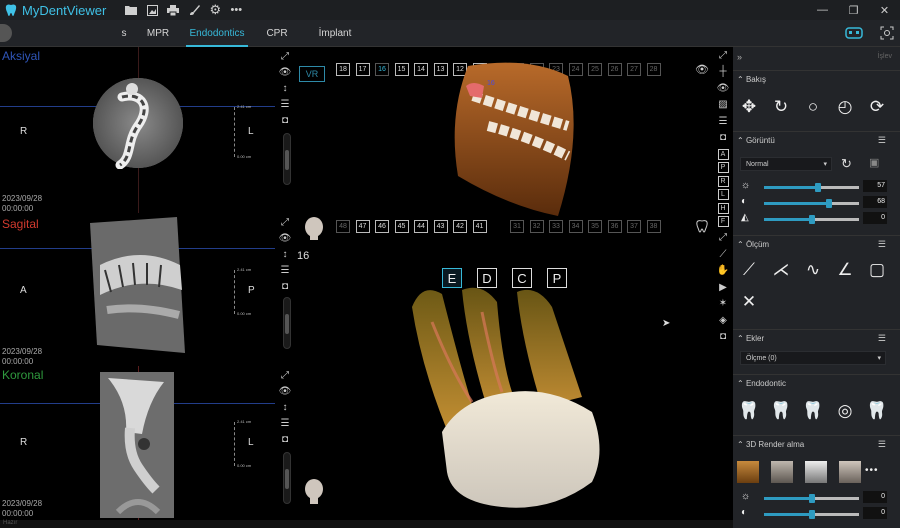  What do you see at coordinates (845, 270) in the screenshot?
I see `angle-icon: ∠` at bounding box center [845, 270].